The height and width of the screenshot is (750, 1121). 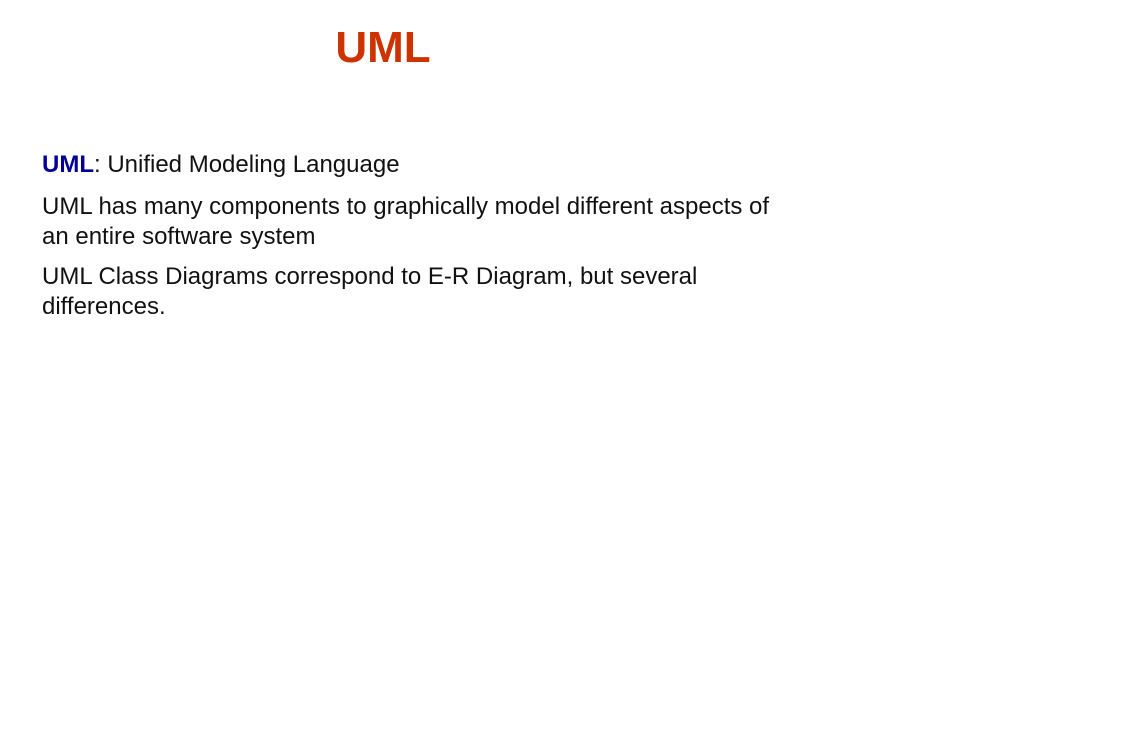 I want to click on slide-title: UML, so click(x=383, y=47).